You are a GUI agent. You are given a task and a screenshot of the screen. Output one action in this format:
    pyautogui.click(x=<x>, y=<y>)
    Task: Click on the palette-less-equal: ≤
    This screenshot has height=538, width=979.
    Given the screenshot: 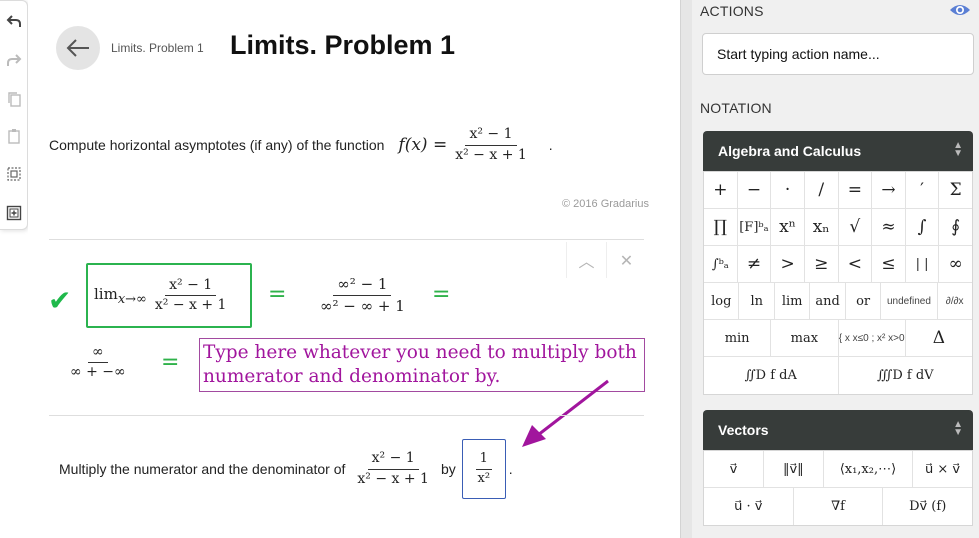 What is the action you would take?
    pyautogui.click(x=889, y=264)
    